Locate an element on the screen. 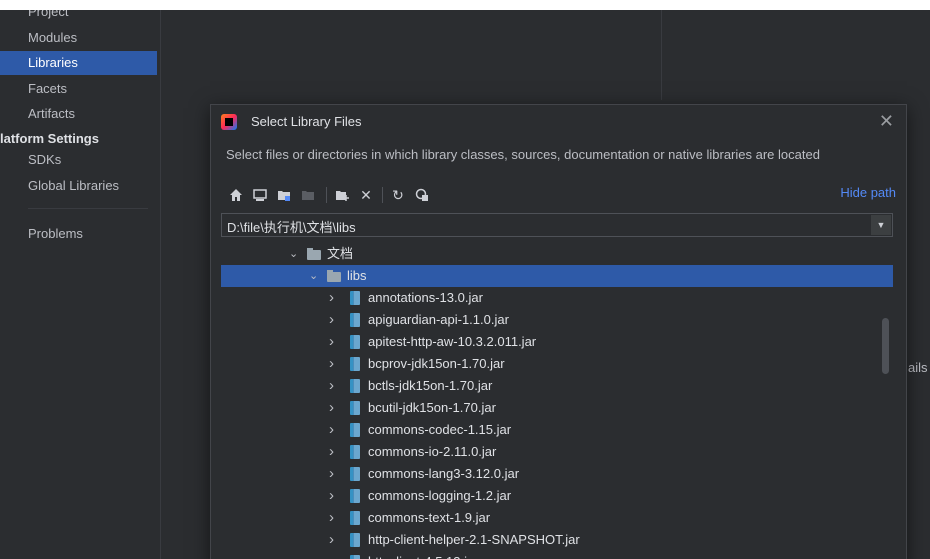  tree-row-selected-folder: ⌄ libs is located at coordinates (557, 276).